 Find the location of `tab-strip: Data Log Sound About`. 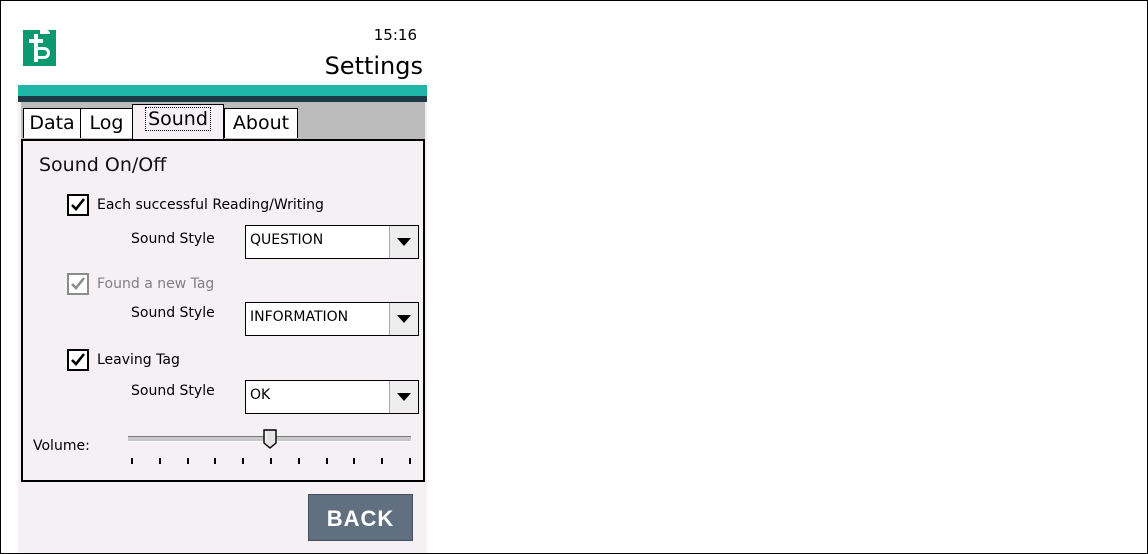

tab-strip: Data Log Sound About is located at coordinates (223, 122).